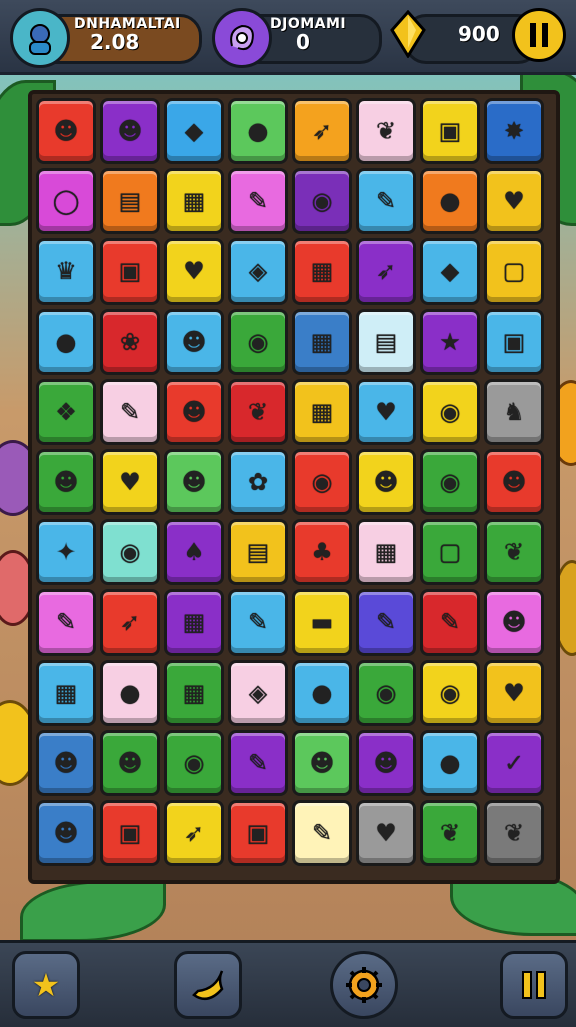  Describe the element at coordinates (130, 341) in the screenshot. I see `board-tile: ❀` at that location.